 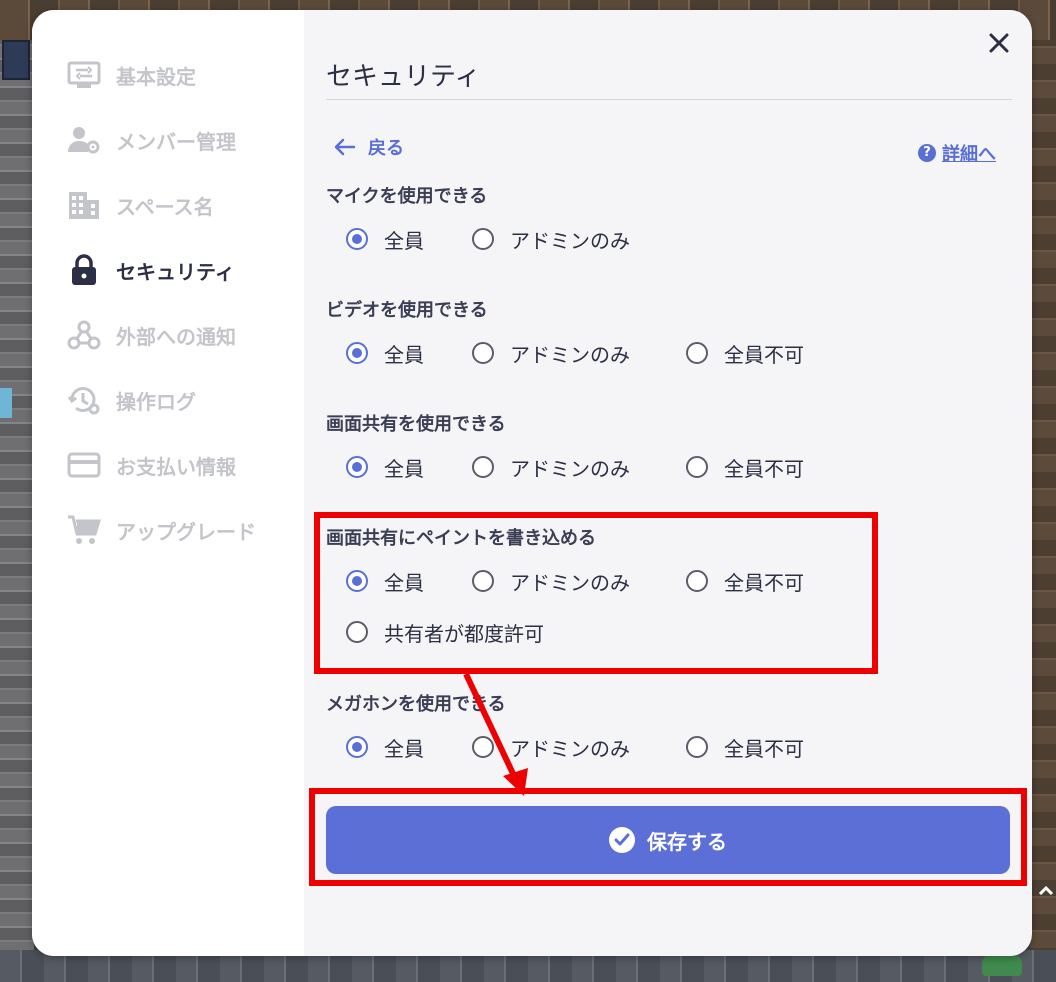 What do you see at coordinates (84, 140) in the screenshot?
I see `member-settings-icon` at bounding box center [84, 140].